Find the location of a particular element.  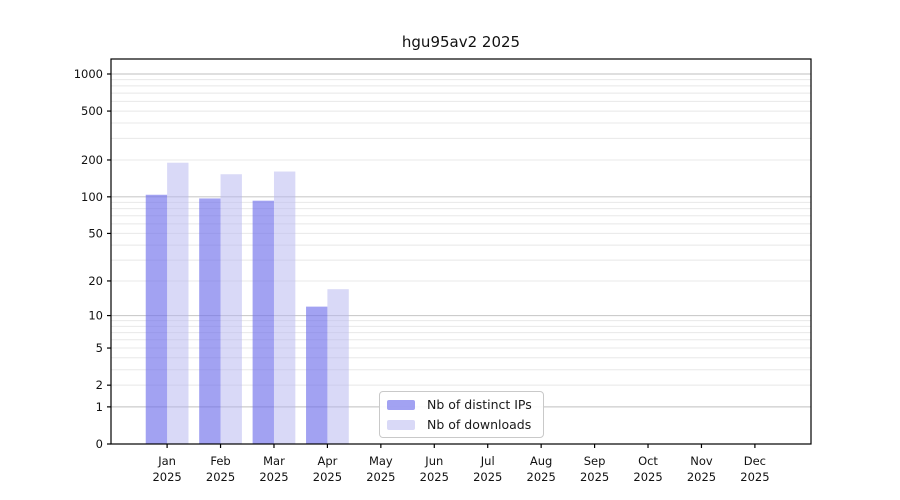

x-tick-label-month: May is located at coordinates (381, 461).